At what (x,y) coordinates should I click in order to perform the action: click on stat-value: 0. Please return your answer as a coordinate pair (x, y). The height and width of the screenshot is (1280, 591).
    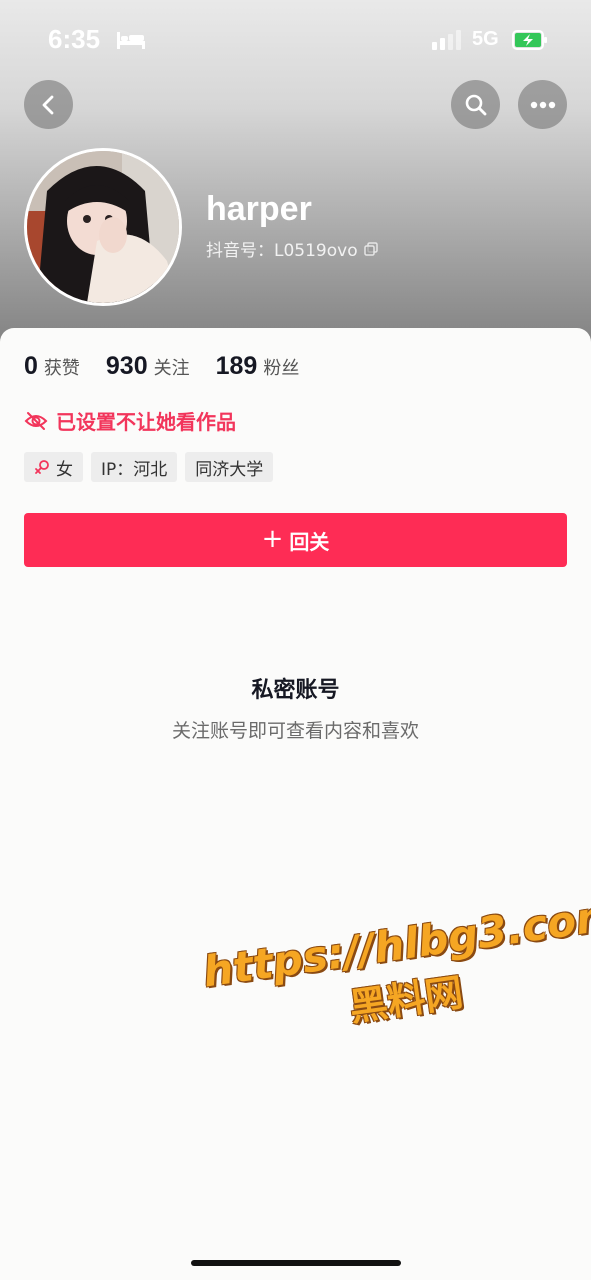
    Looking at the image, I should click on (31, 366).